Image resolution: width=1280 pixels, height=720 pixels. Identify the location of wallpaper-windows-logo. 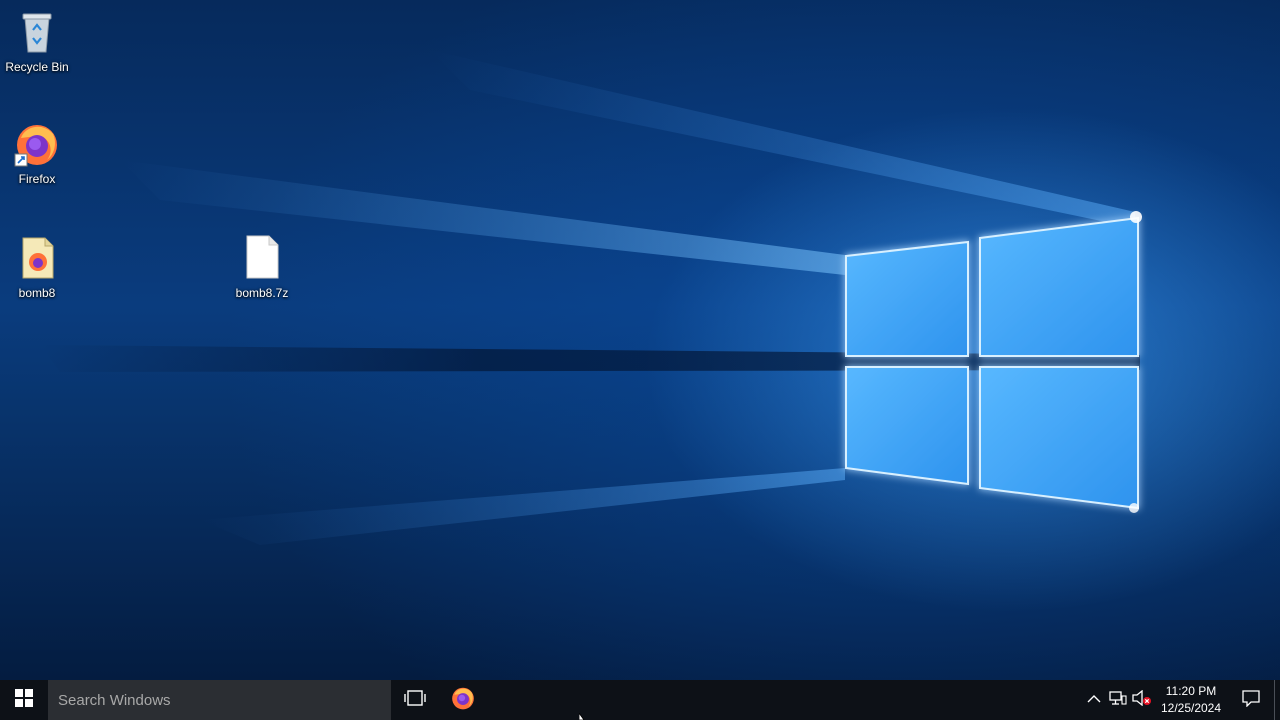
(993, 362).